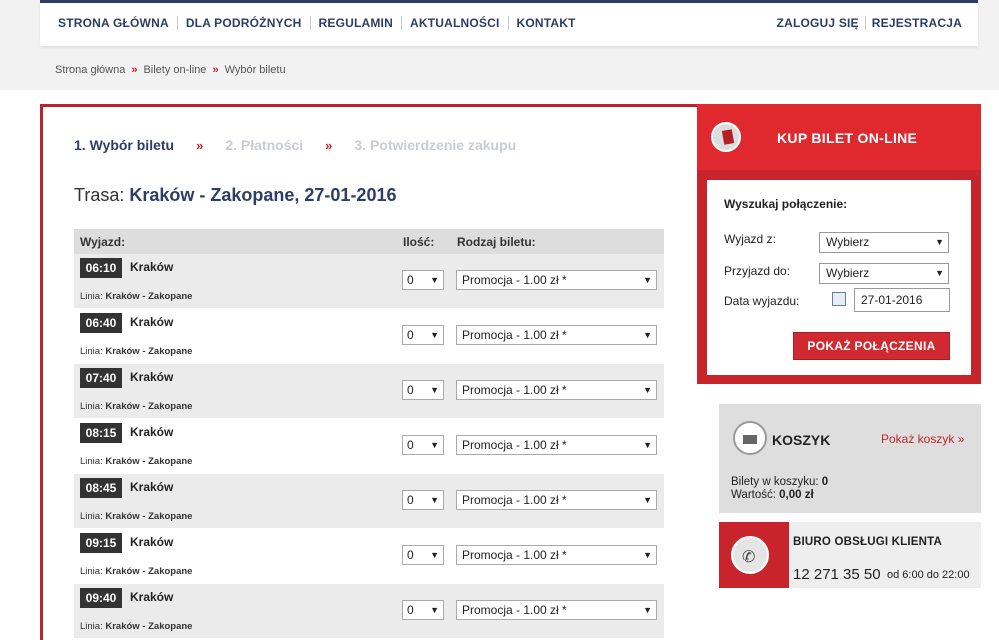 The height and width of the screenshot is (640, 999). I want to click on breadcrumb-tickets: Bilety on-line, so click(174, 70).